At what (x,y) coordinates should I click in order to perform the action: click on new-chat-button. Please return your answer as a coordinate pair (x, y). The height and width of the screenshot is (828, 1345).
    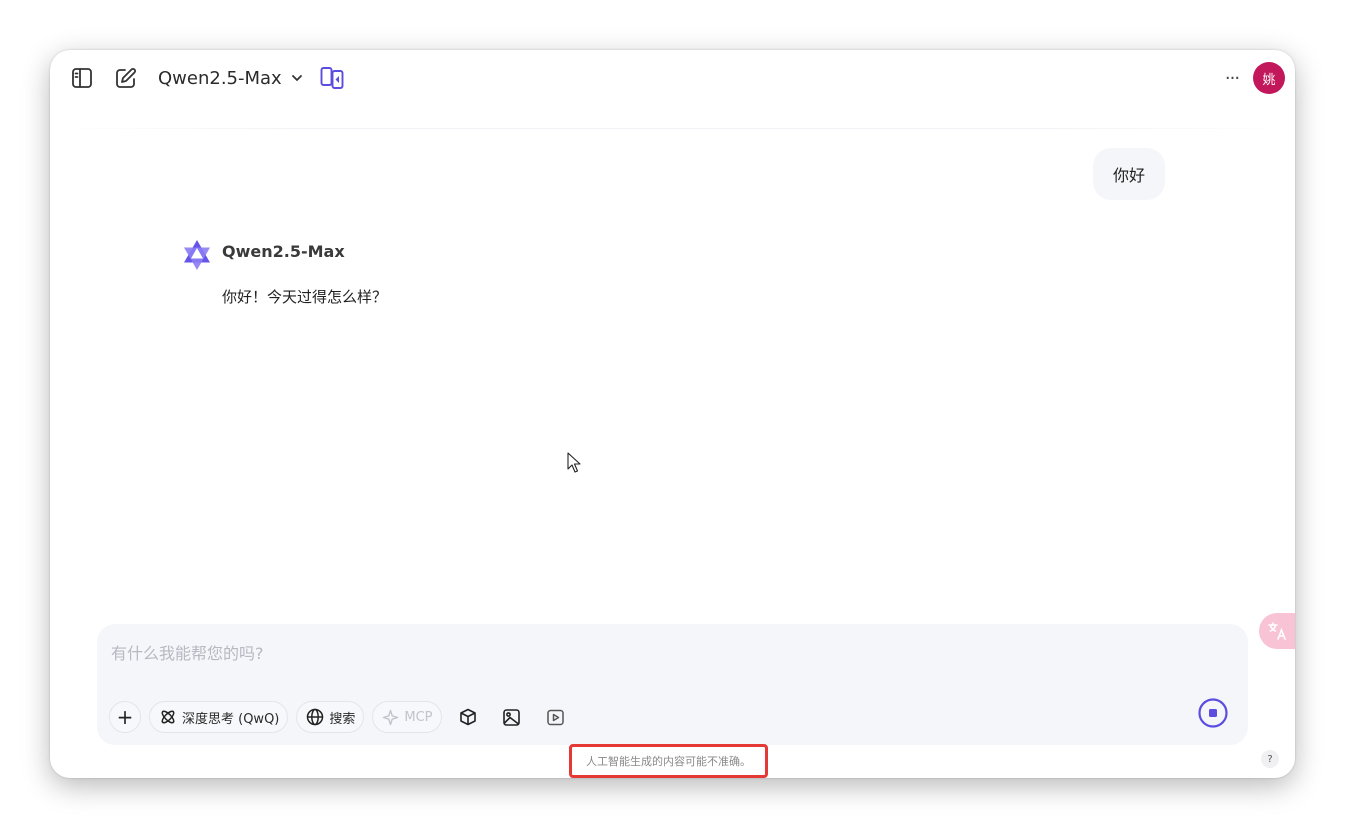
    Looking at the image, I should click on (126, 78).